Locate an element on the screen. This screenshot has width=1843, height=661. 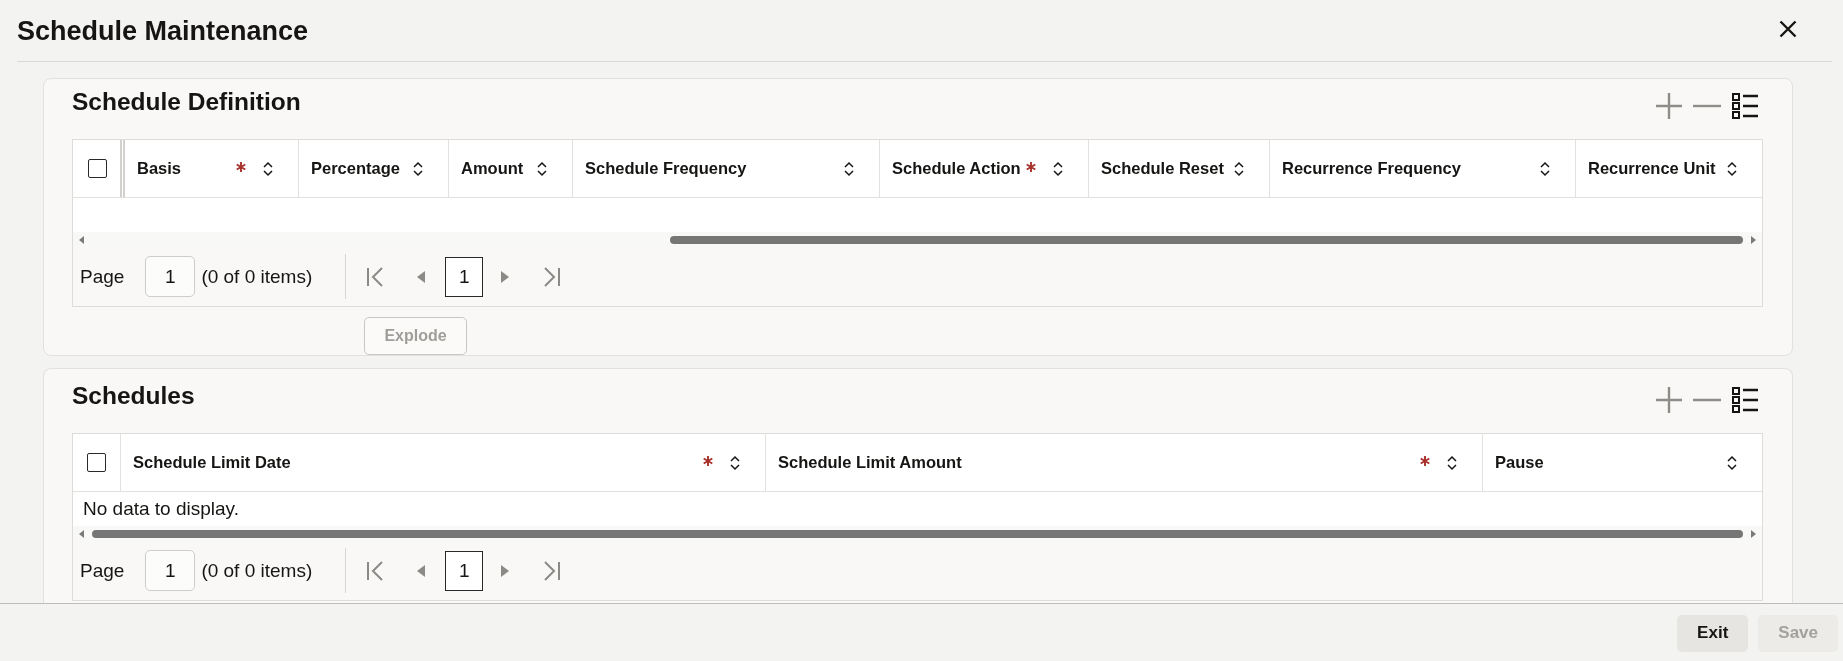
close-icon is located at coordinates (1788, 29).